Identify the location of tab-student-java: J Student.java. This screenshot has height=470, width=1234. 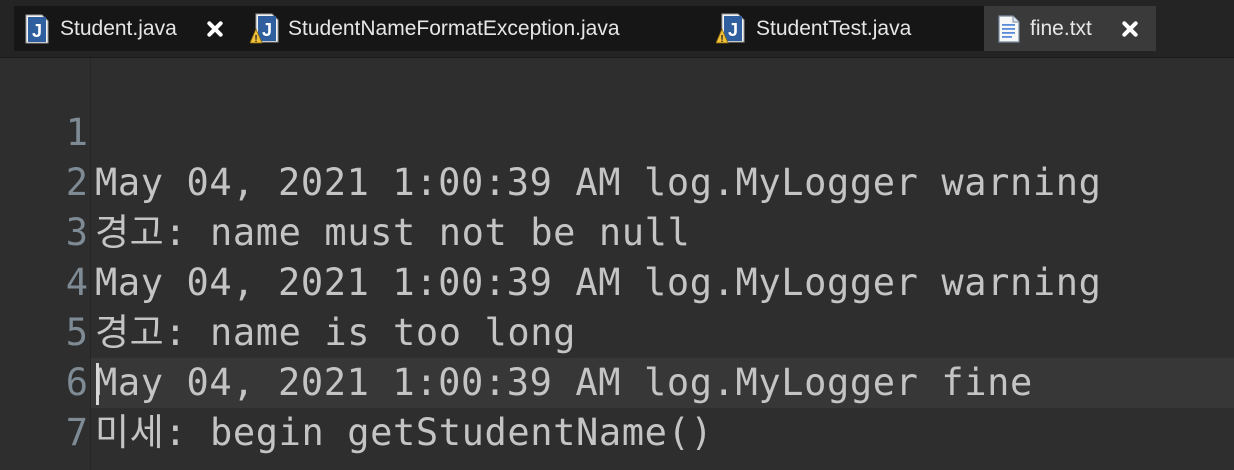
(128, 28).